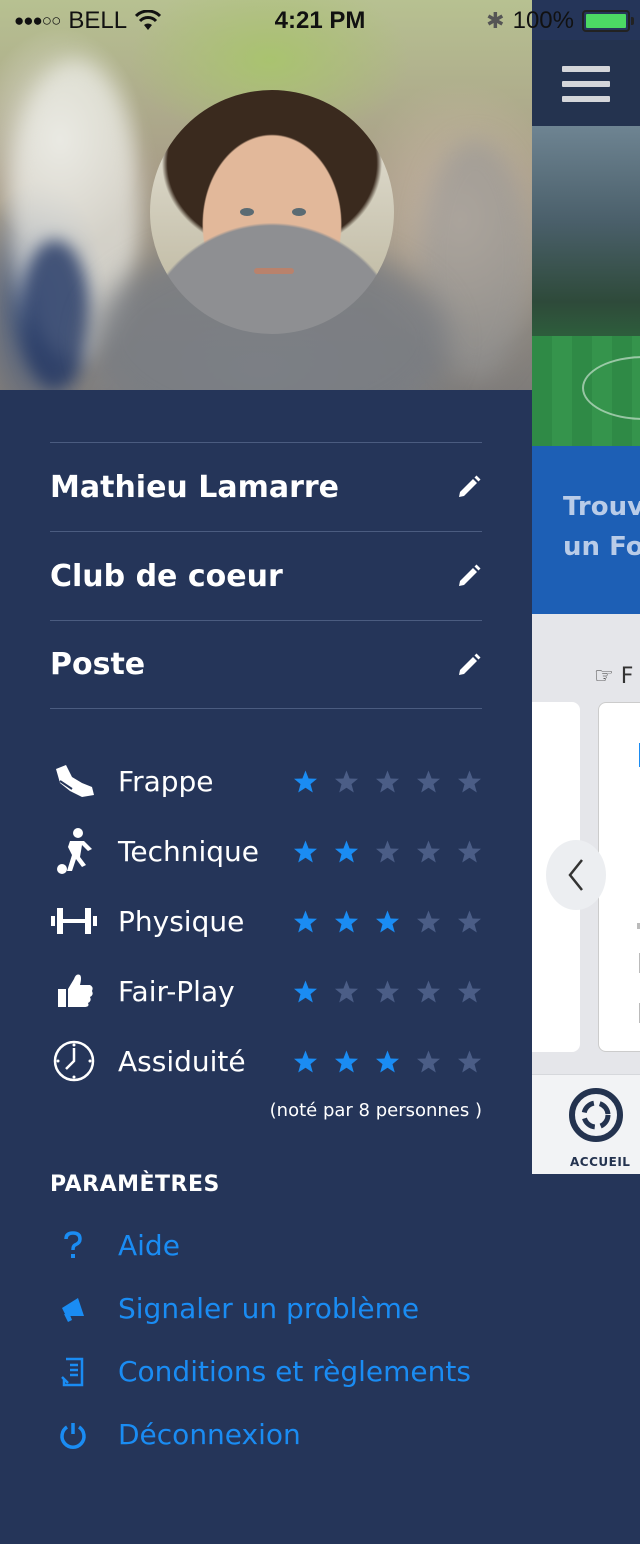 This screenshot has width=640, height=1544. I want to click on rated-by-count: (noté par 8 personnes ), so click(375, 1110).